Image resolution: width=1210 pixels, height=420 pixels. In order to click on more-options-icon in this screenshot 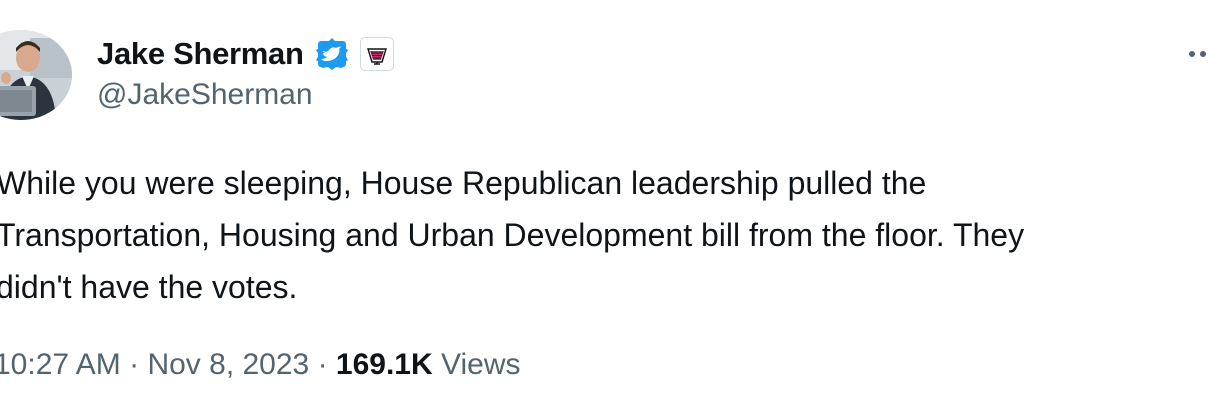, I will do `click(1199, 54)`.